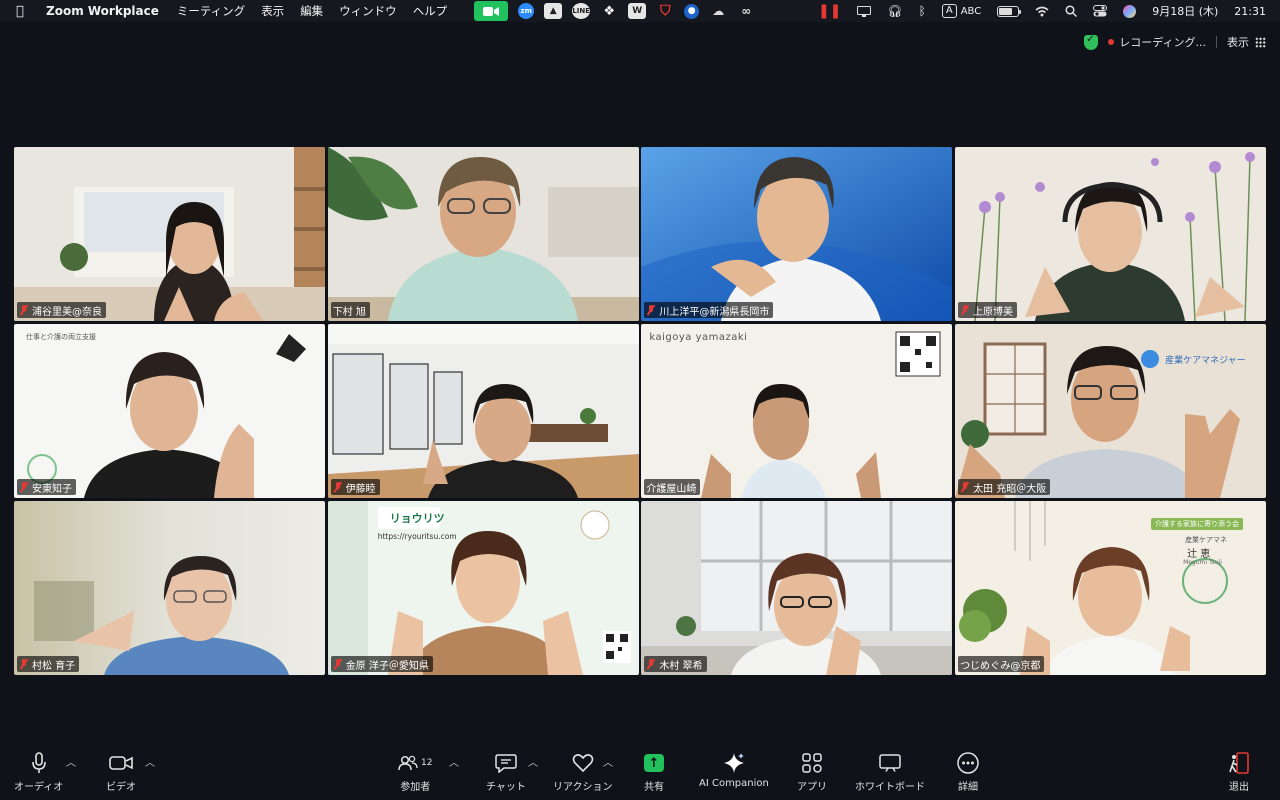  Describe the element at coordinates (61, 337) in the screenshot. I see `tile-caption: 仕事と介護の両立支援` at that location.